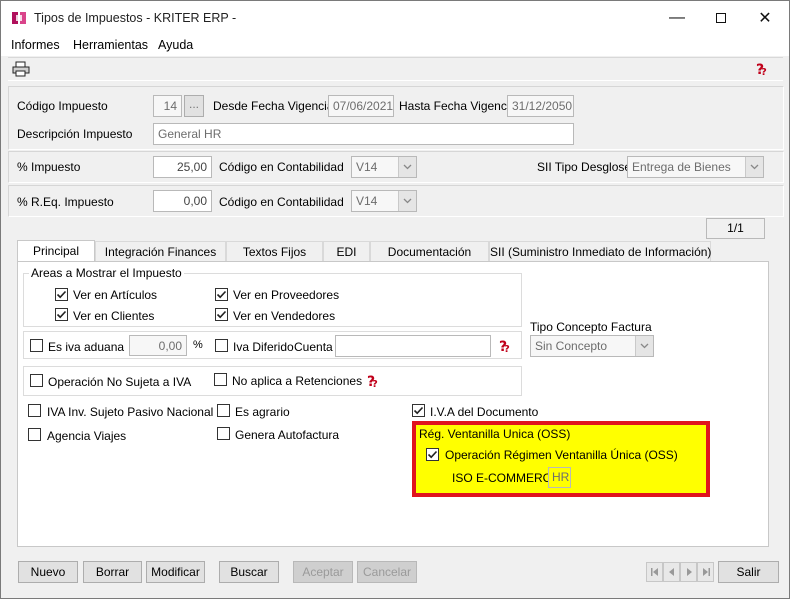 This screenshot has height=599, width=790. What do you see at coordinates (65, 202) in the screenshot?
I see `req-label: % R.Eq. Impuesto` at bounding box center [65, 202].